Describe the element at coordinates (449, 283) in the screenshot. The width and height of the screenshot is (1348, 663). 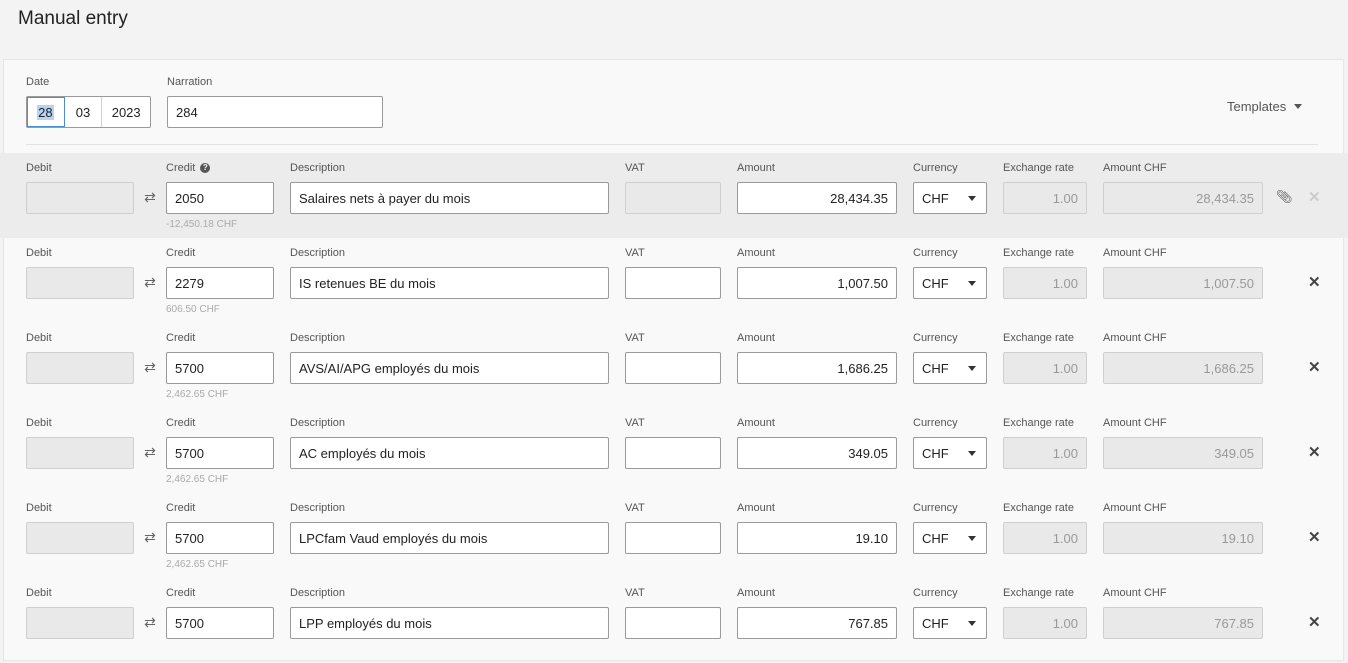
I see `description-input: IS retenues BE du mois` at that location.